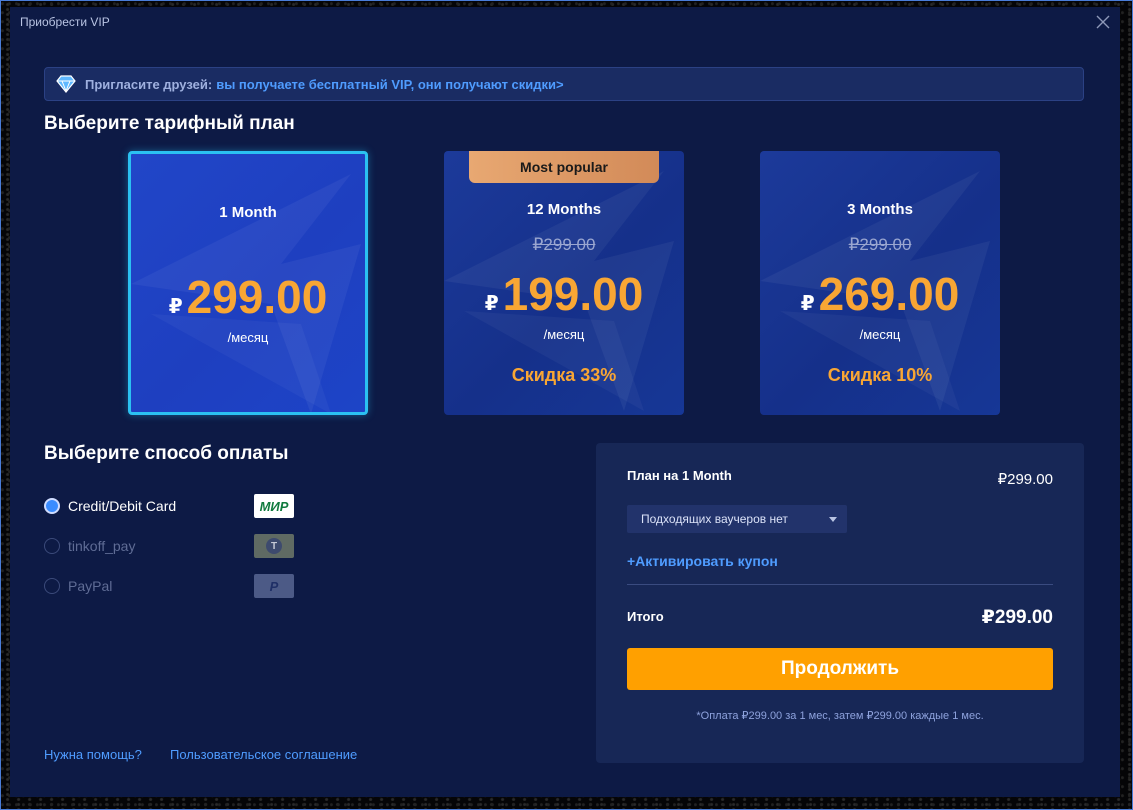 The image size is (1133, 810). Describe the element at coordinates (166, 453) in the screenshot. I see `payment-section-title: Выберите способ оплаты` at that location.